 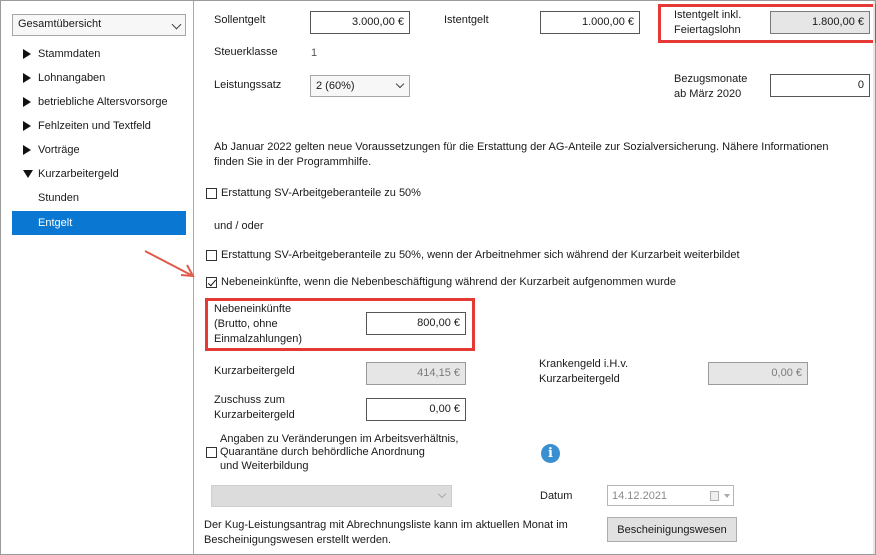 What do you see at coordinates (640, 496) in the screenshot?
I see `datum-value: 14.12.2021` at bounding box center [640, 496].